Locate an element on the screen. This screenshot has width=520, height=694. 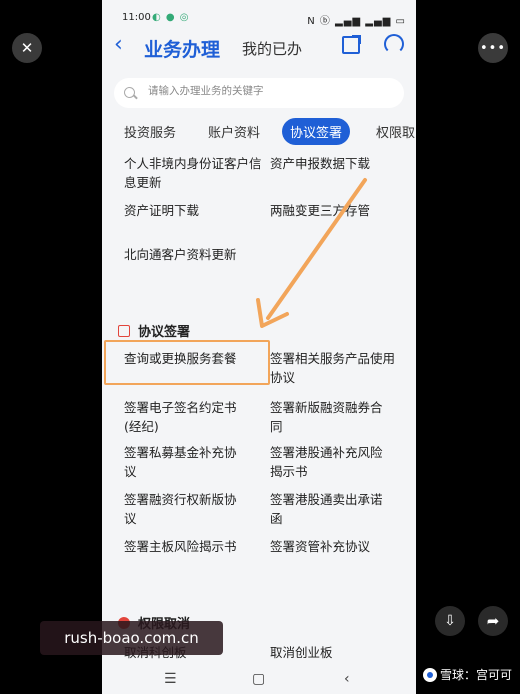
brand-credit: 雪球：宫可可 is located at coordinates (467, 674).